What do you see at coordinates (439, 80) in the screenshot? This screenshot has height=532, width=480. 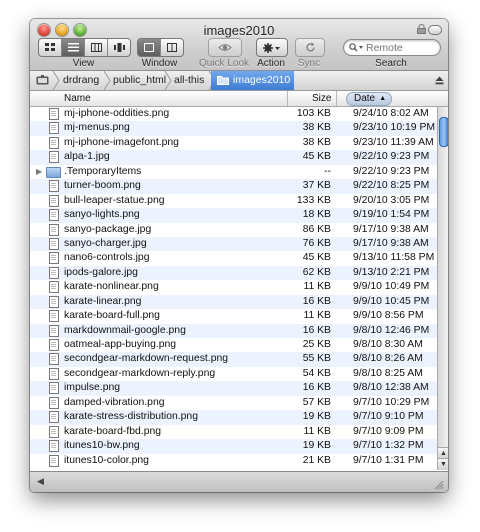 I see `eject-icon` at bounding box center [439, 80].